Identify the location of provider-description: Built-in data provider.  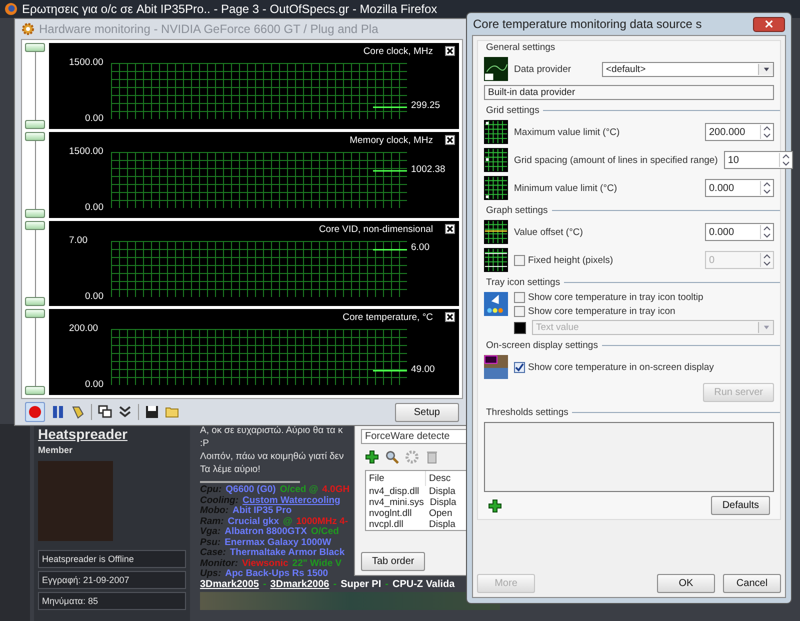
(629, 92).